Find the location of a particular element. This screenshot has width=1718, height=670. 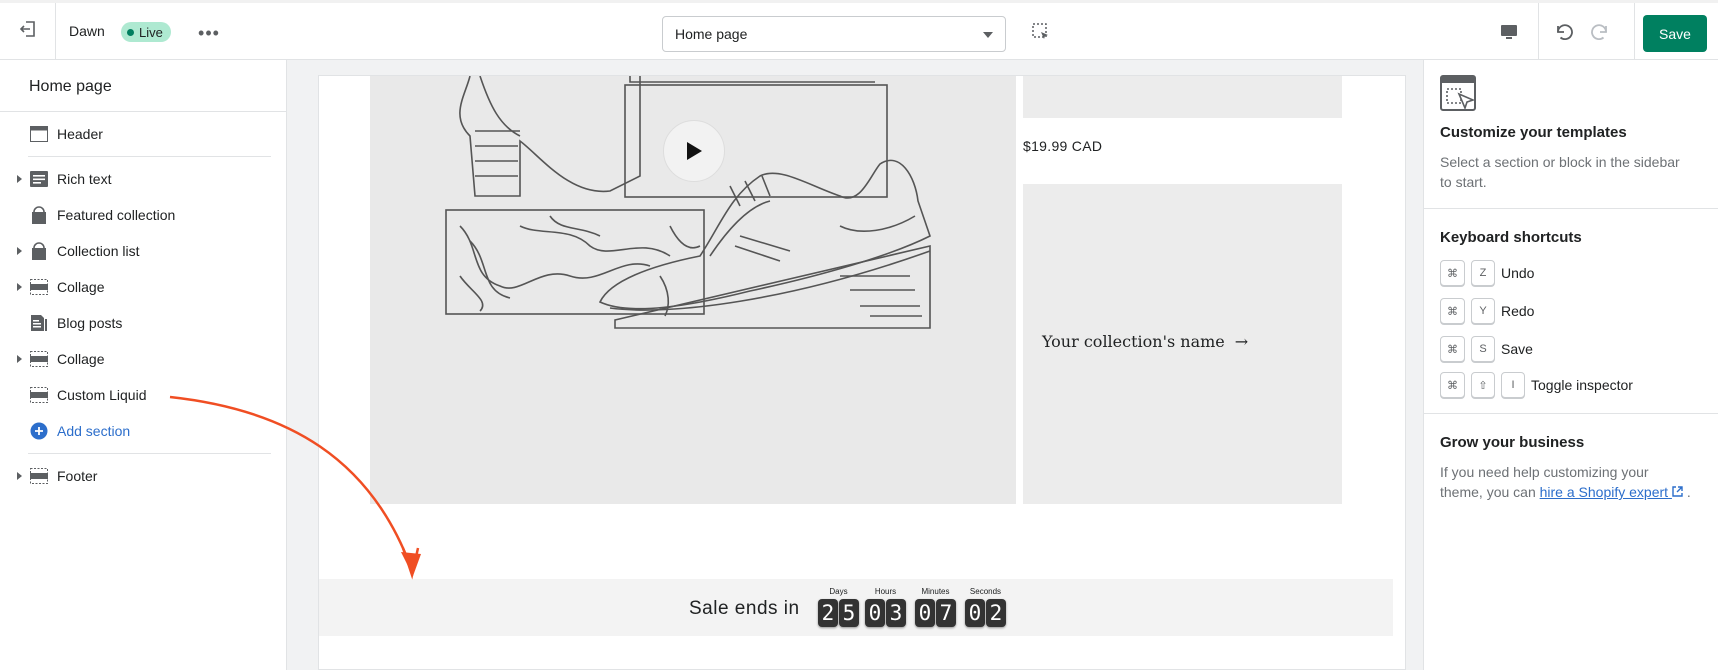

desktop-icon is located at coordinates (1509, 34).